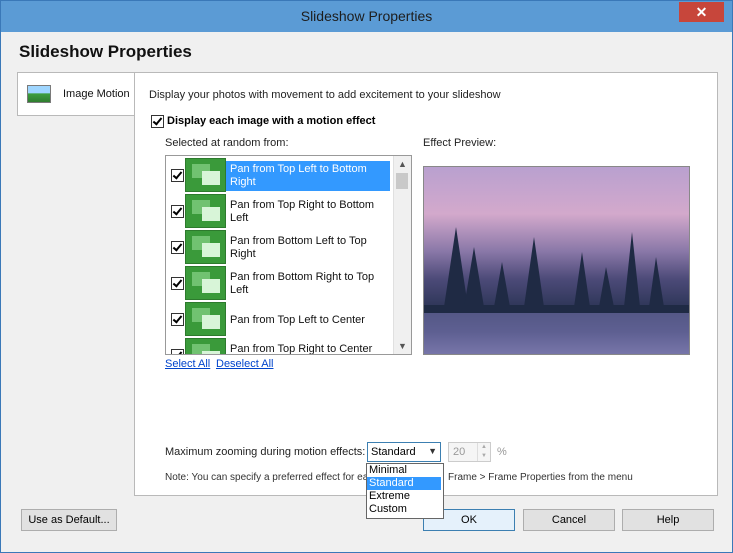 The image size is (733, 553). I want to click on custom-zoom-value: 20, so click(459, 452).